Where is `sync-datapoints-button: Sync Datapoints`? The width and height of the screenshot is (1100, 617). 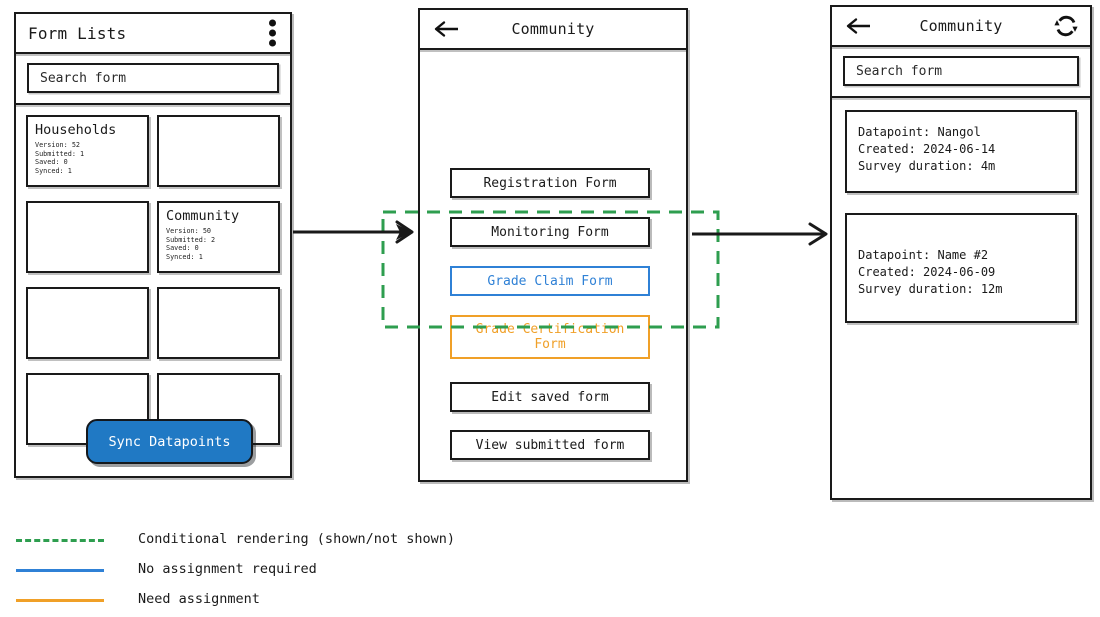
sync-datapoints-button: Sync Datapoints is located at coordinates (169, 441).